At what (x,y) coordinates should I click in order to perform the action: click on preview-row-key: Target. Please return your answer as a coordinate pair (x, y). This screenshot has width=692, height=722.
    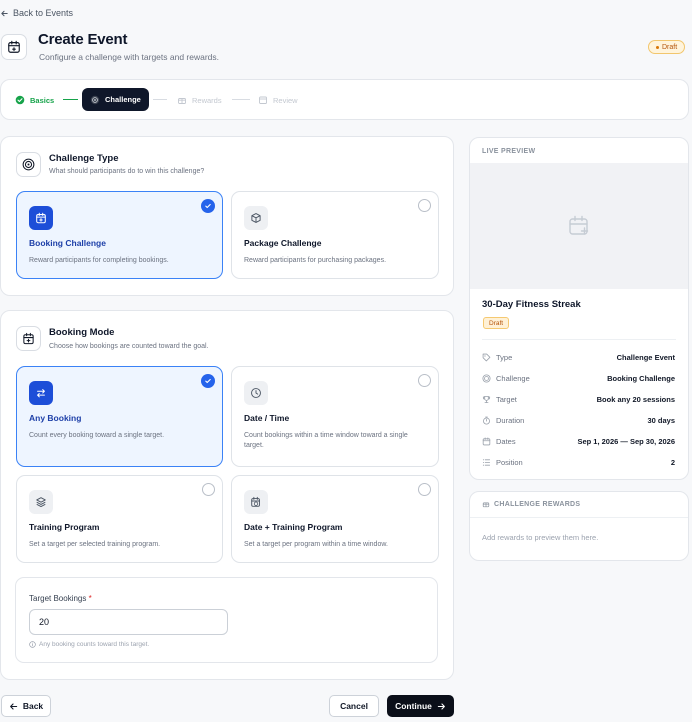
    Looking at the image, I should click on (506, 399).